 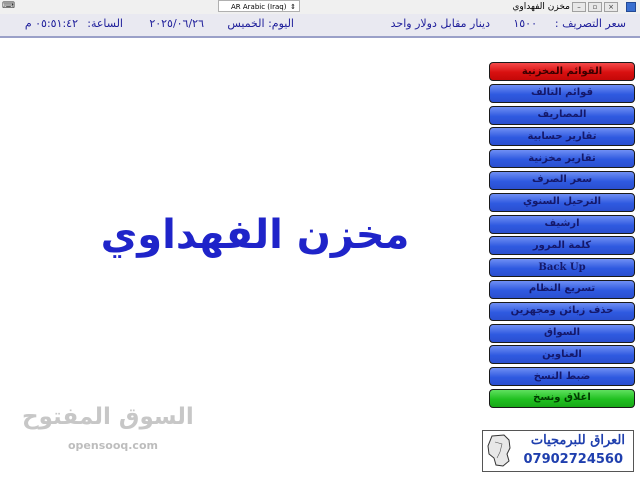 I want to click on exchange-label: سعر التصريف :, so click(x=590, y=23).